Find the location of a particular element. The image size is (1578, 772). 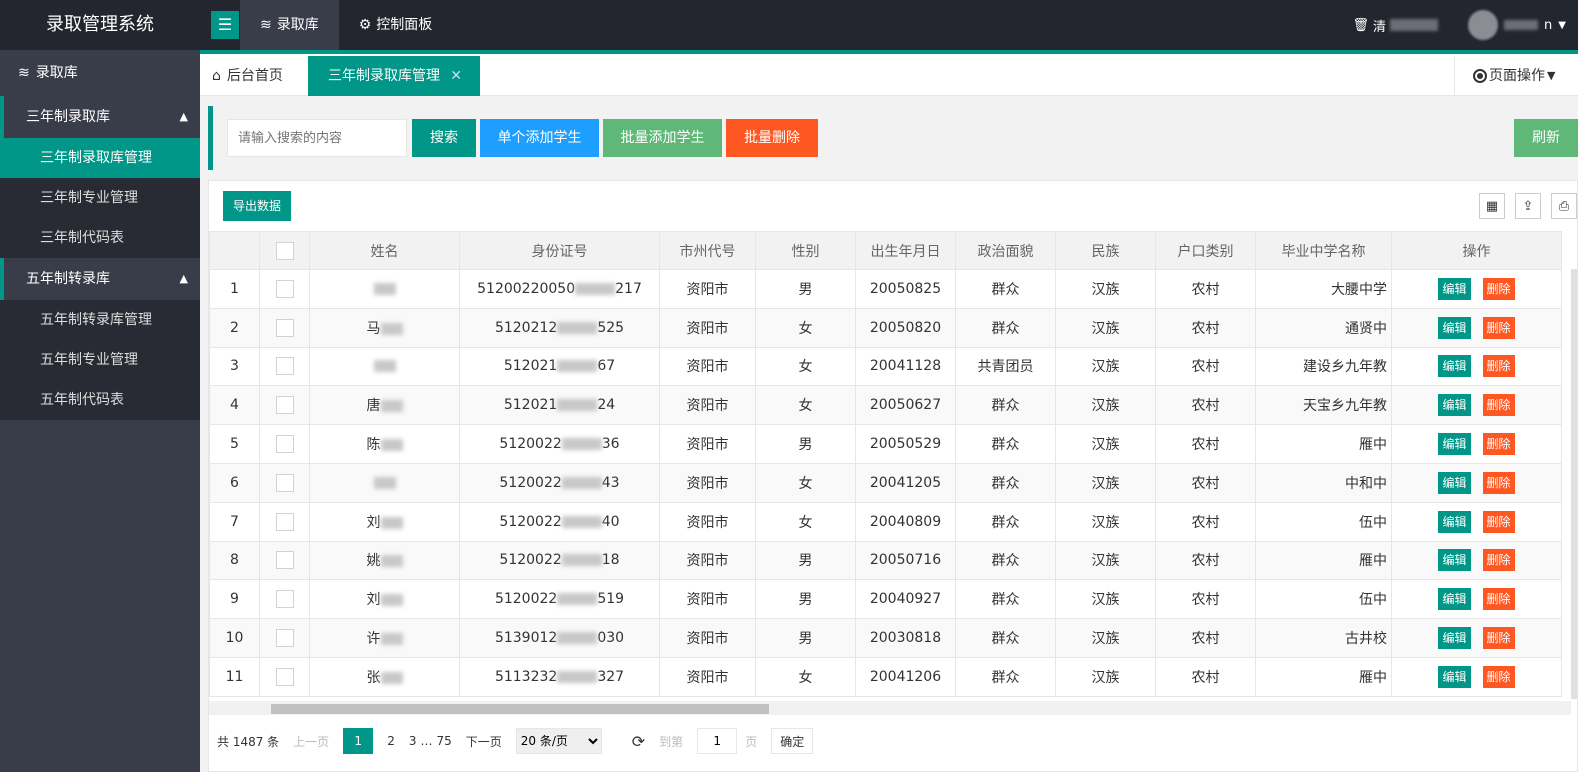

batch-add-students-button: 批量添加学生 is located at coordinates (662, 138).